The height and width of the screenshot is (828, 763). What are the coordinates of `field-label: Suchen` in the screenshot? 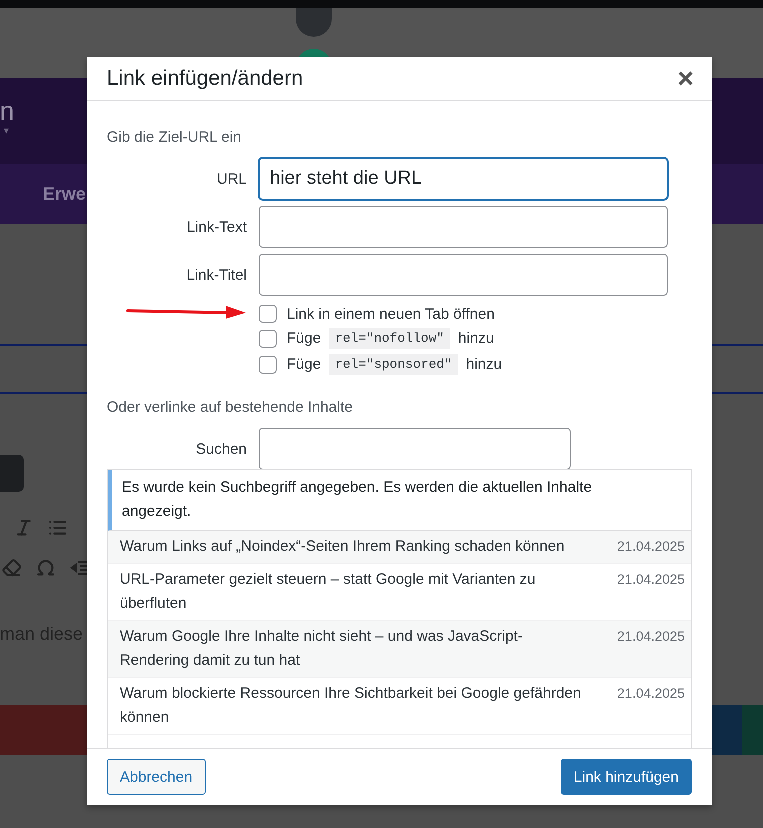 It's located at (221, 449).